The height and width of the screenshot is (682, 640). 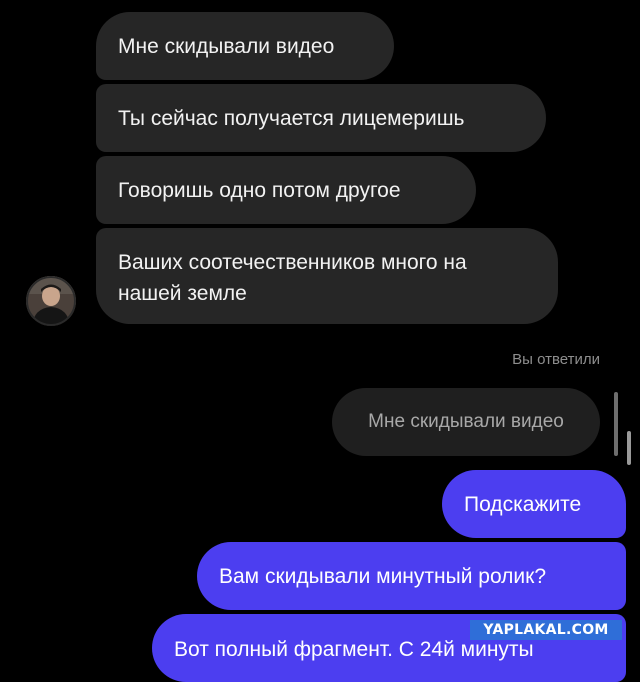 What do you see at coordinates (383, 576) in the screenshot?
I see `message-text: Вам скидывали минутный ролик?` at bounding box center [383, 576].